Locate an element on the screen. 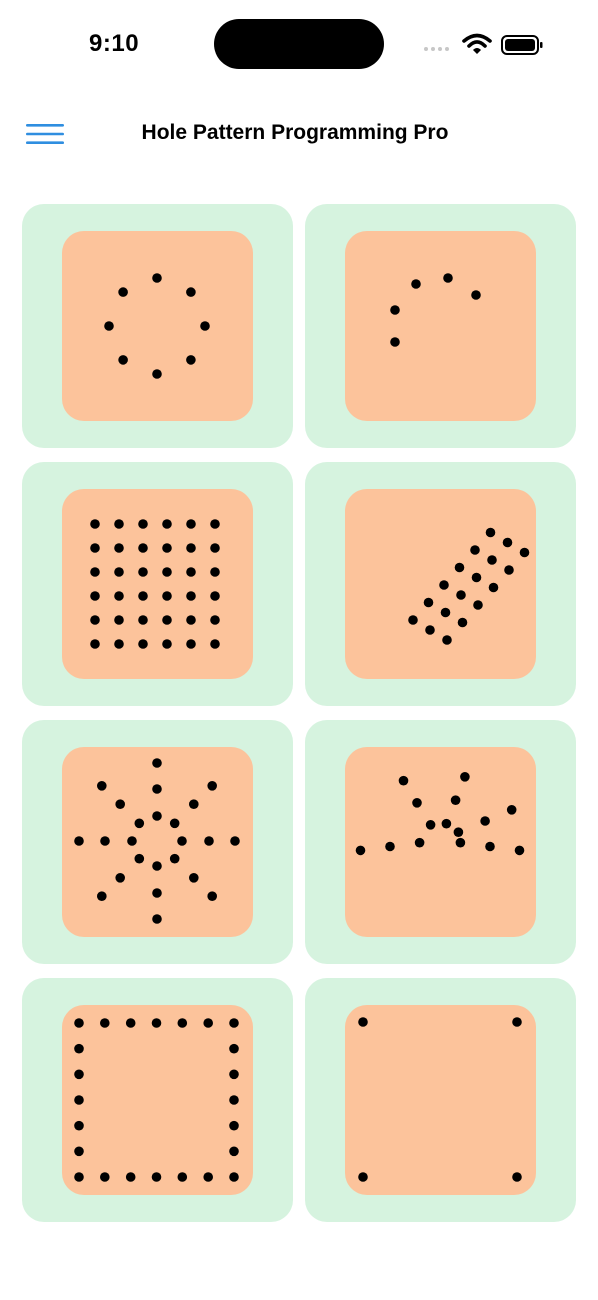  navigation-bar: Hole Pattern Programming Pro is located at coordinates (299, 135).